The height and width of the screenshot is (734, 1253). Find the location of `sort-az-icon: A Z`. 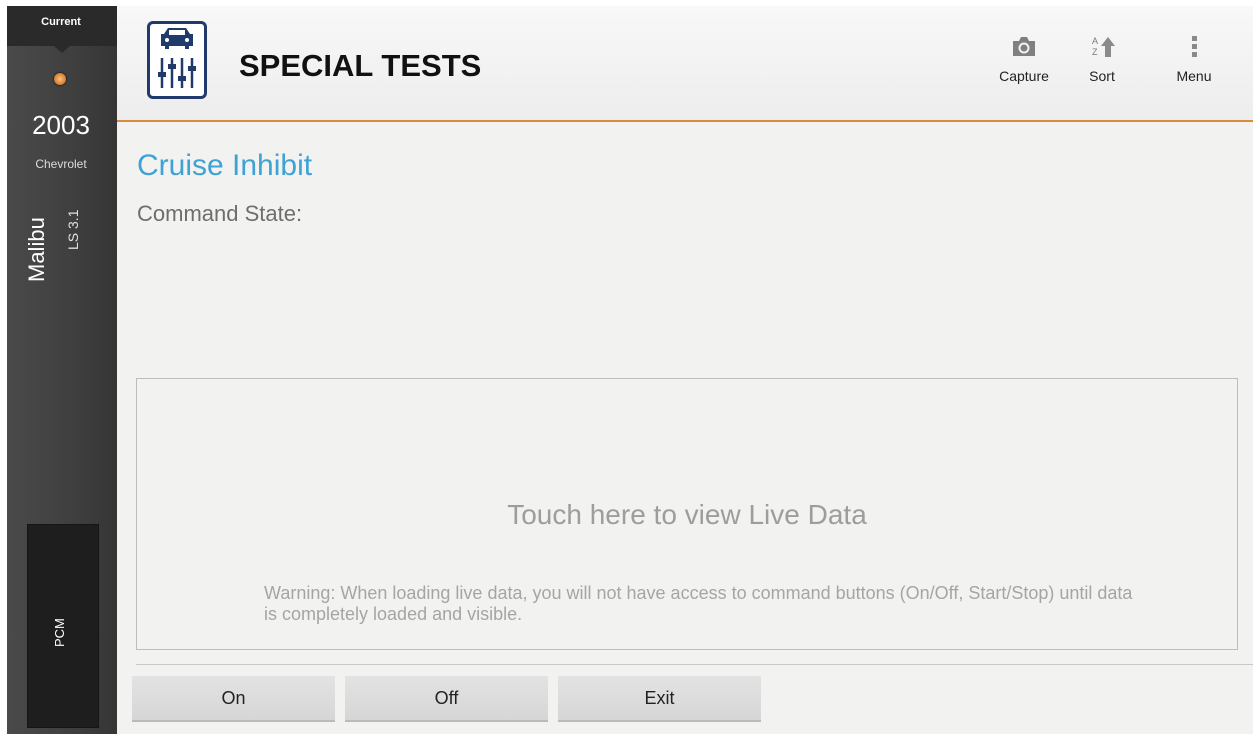

sort-az-icon: A Z is located at coordinates (1102, 47).